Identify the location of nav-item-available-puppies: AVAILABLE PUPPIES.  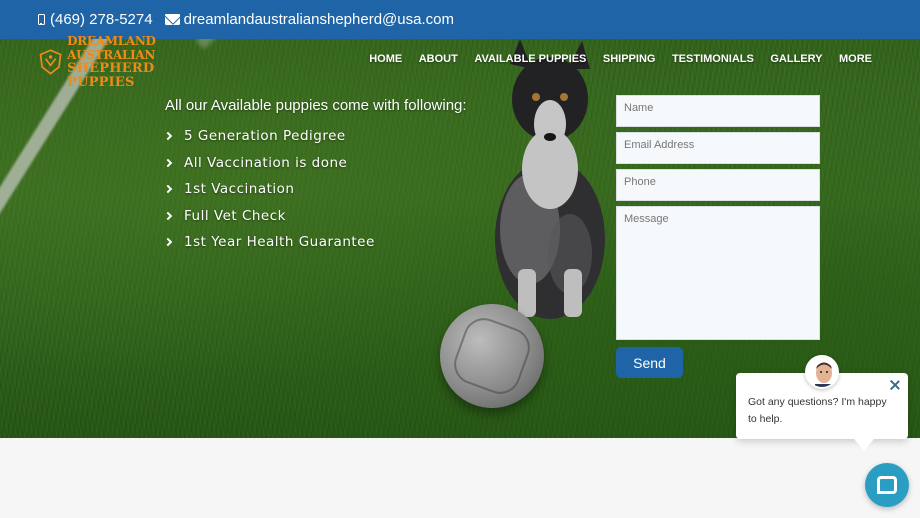
(530, 59).